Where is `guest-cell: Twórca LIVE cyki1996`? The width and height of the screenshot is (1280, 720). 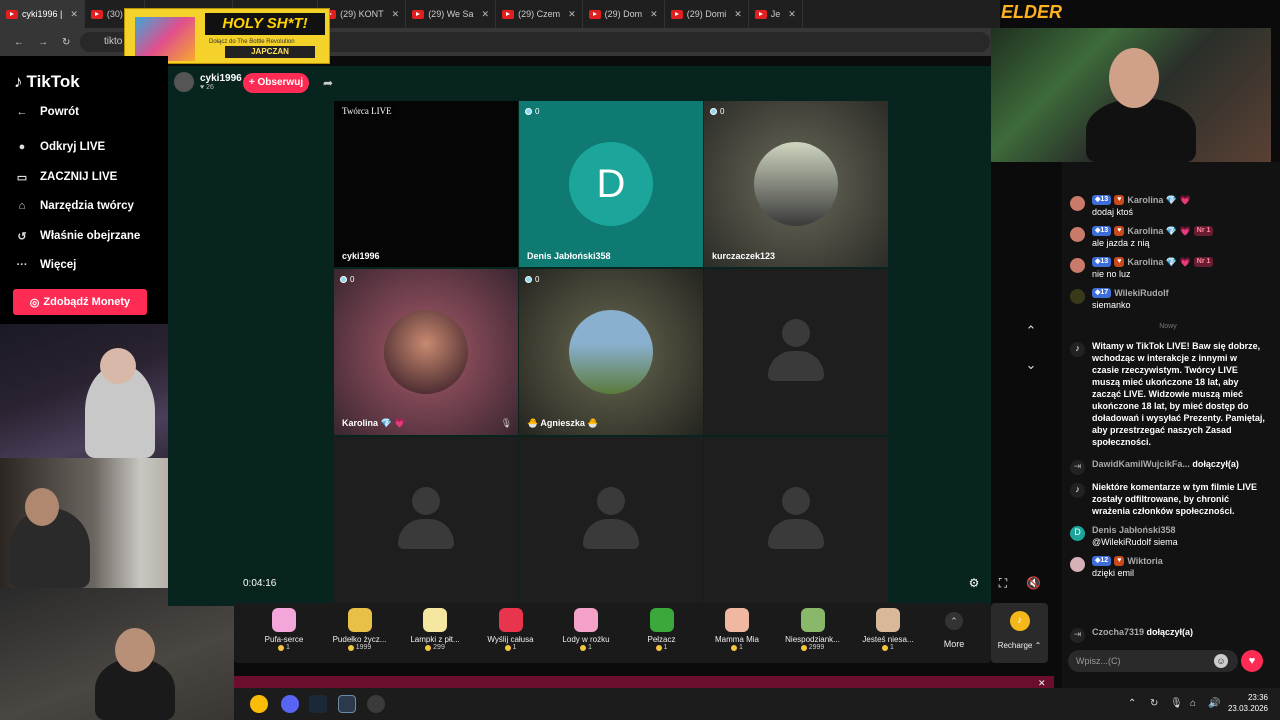
guest-cell: Twórca LIVE cyki1996 is located at coordinates (426, 184).